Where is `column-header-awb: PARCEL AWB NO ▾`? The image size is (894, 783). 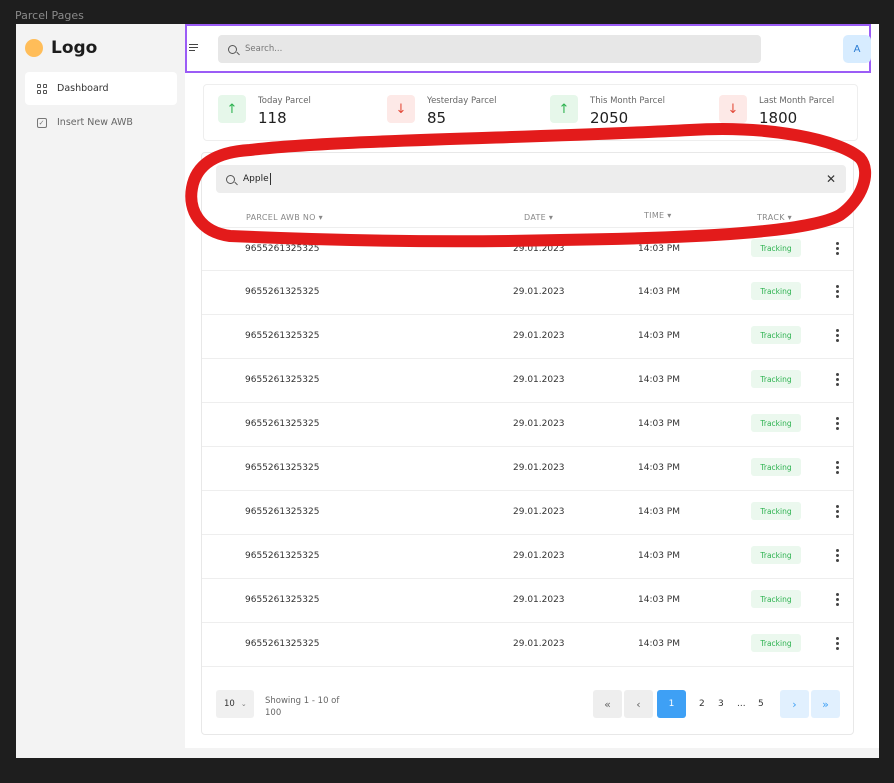 column-header-awb: PARCEL AWB NO ▾ is located at coordinates (284, 217).